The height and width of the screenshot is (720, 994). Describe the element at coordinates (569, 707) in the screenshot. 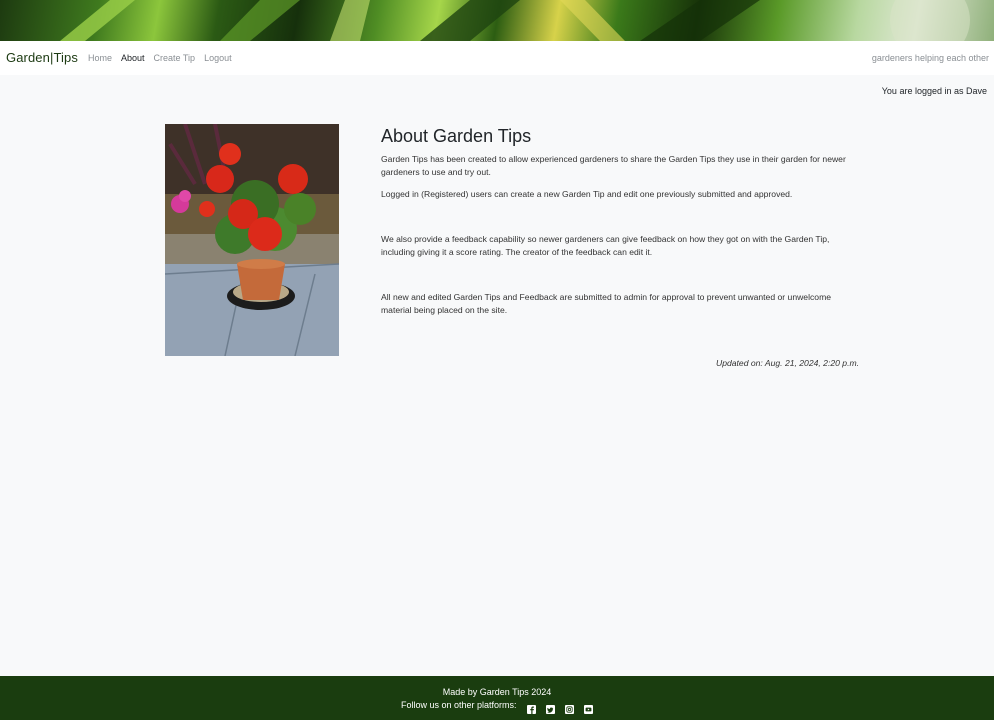

I see `instagram-icon` at that location.